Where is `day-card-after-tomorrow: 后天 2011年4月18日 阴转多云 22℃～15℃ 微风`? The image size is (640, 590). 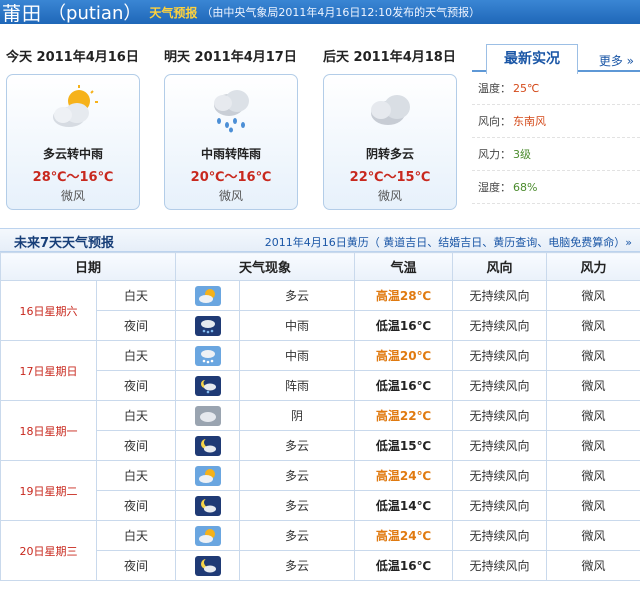
day-card-after-tomorrow: 后天 2011年4月18日 阴转多云 22℃～15℃ 微风 is located at coordinates (398, 128).